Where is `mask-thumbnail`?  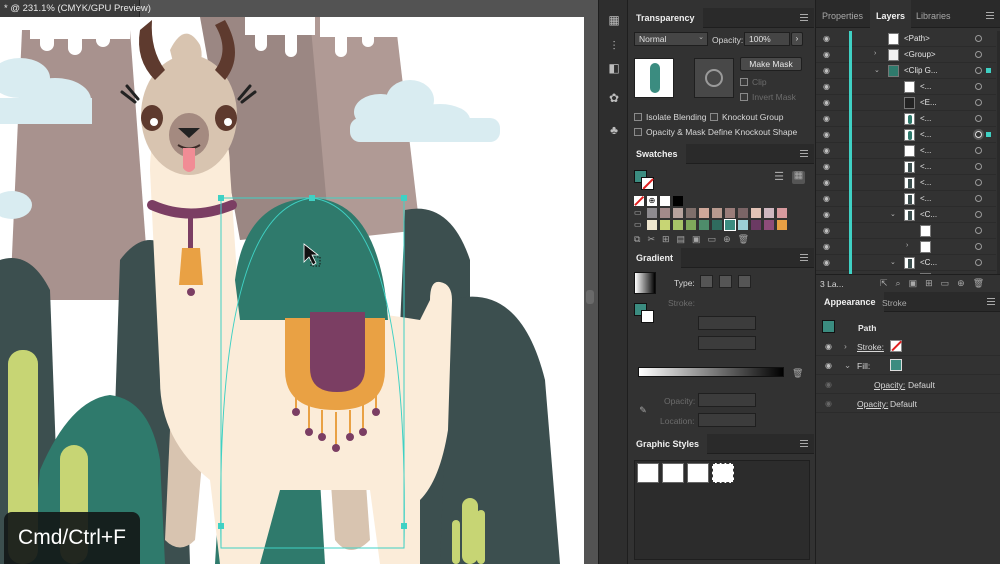 mask-thumbnail is located at coordinates (714, 78).